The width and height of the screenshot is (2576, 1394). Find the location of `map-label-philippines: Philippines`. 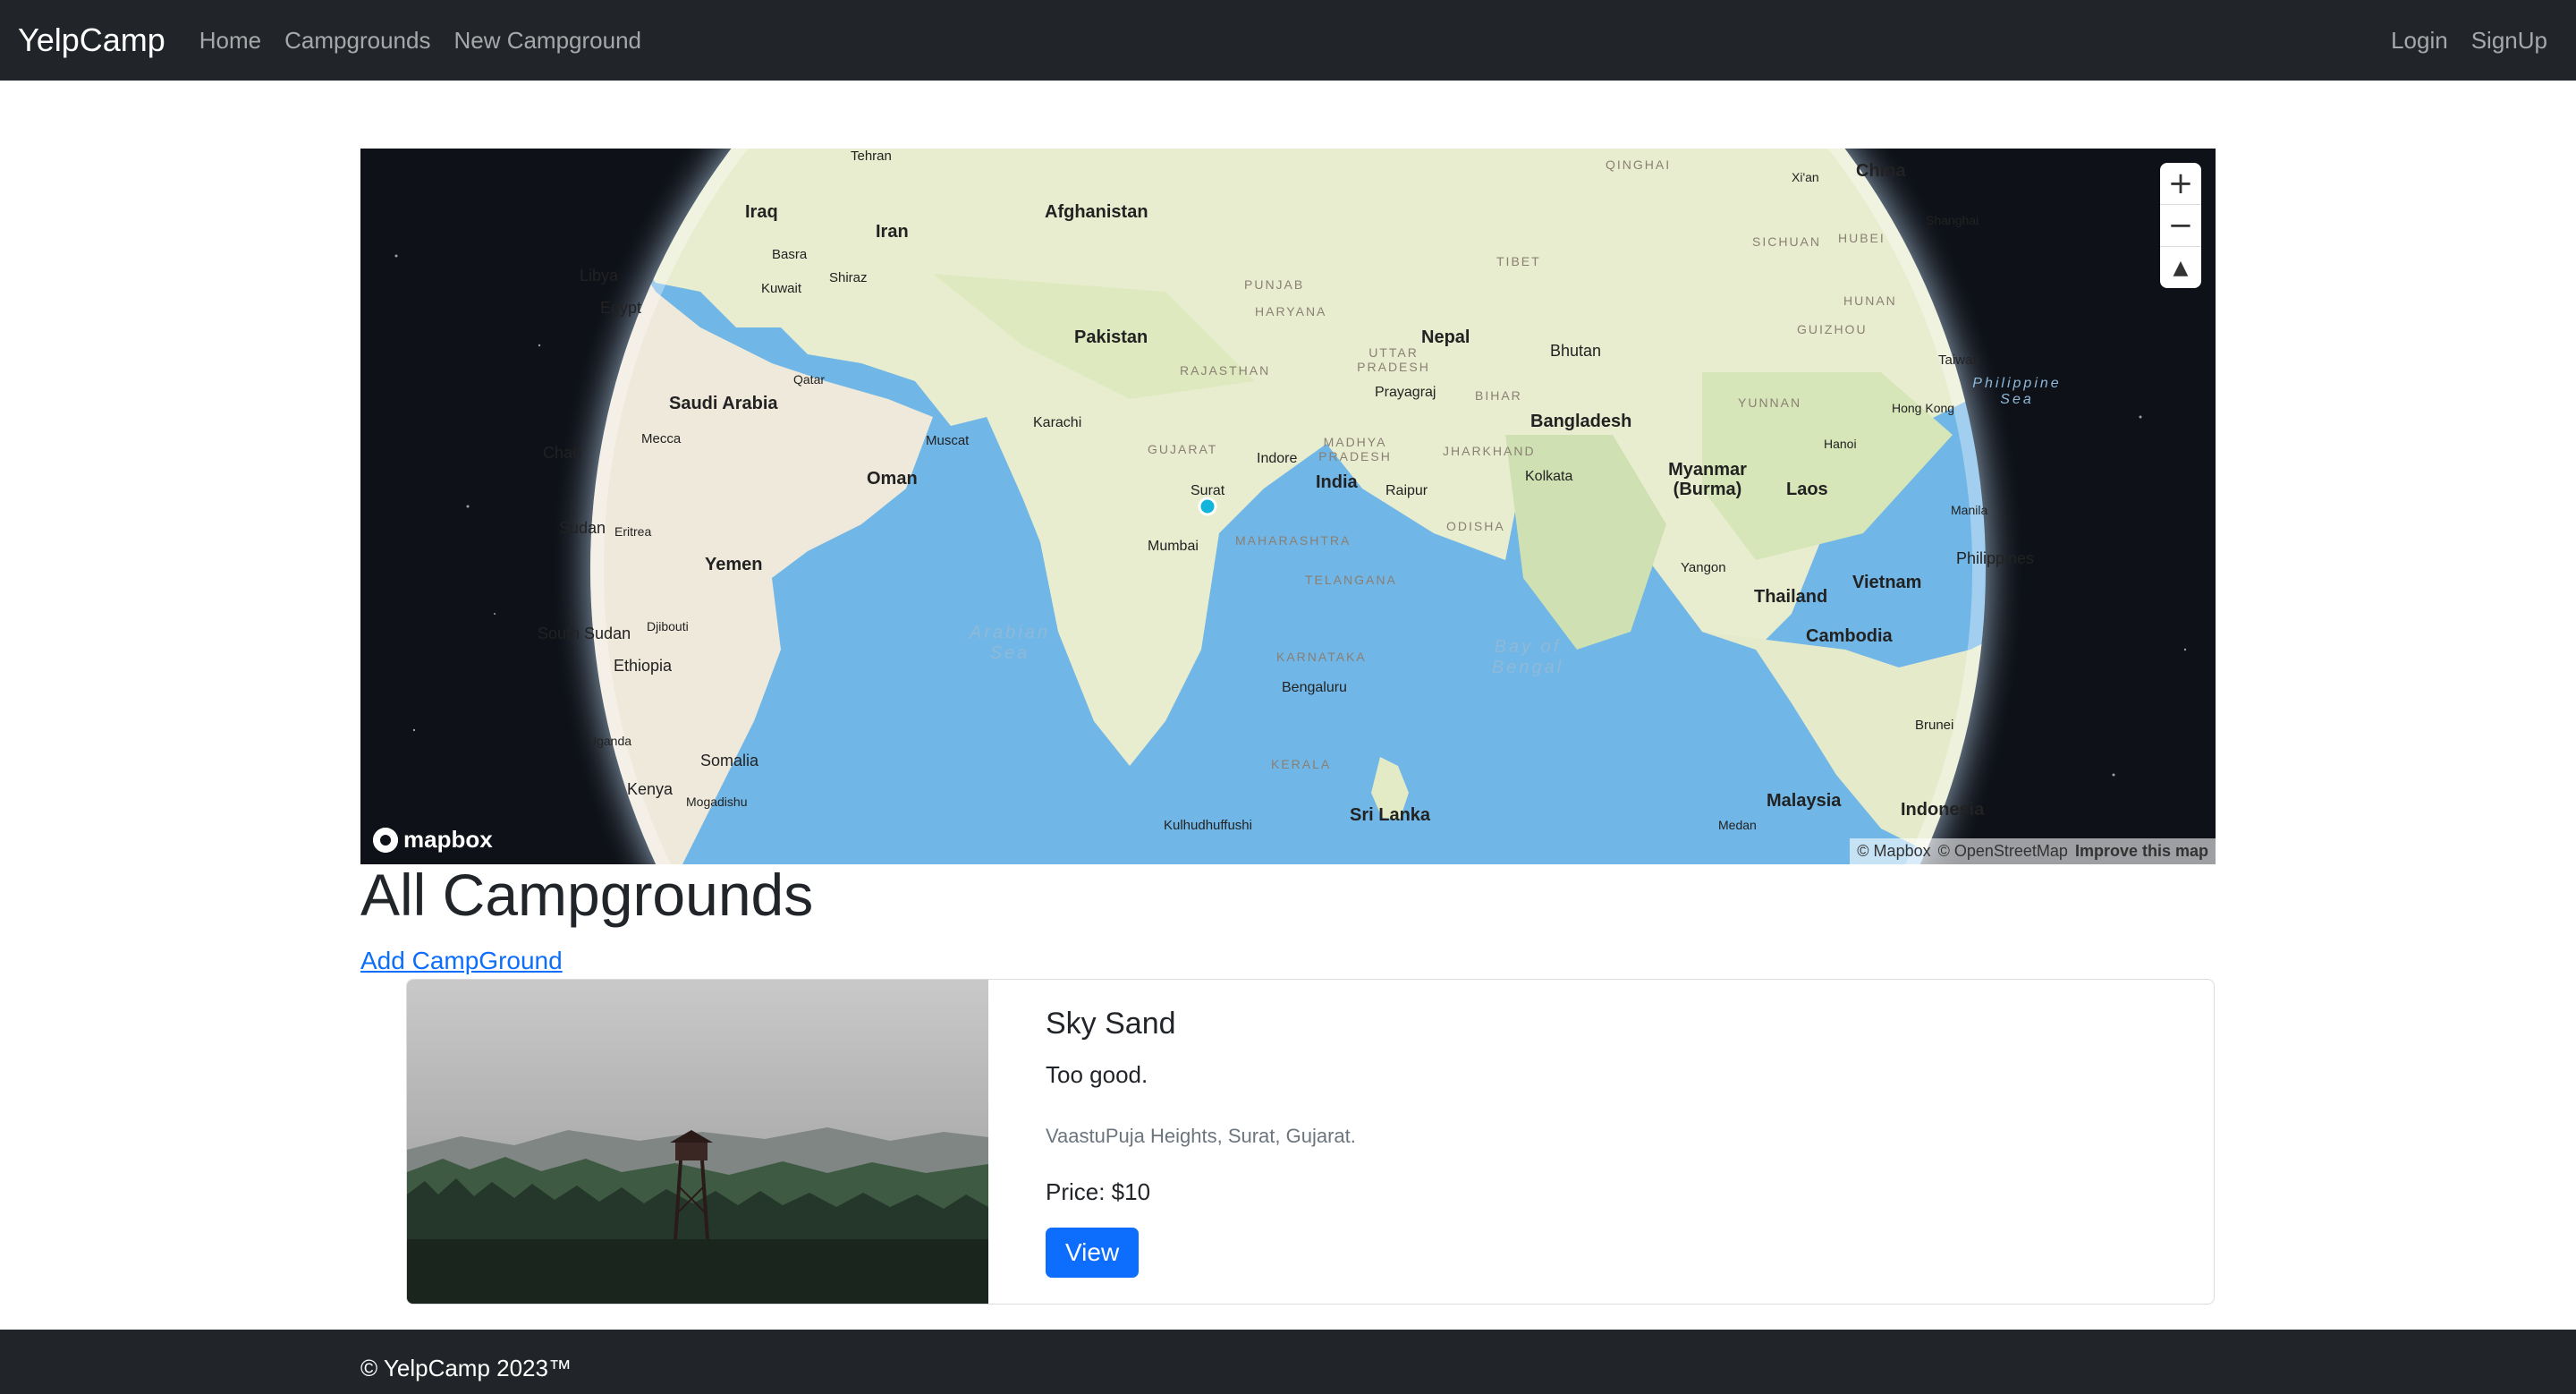

map-label-philippines: Philippines is located at coordinates (1995, 558).